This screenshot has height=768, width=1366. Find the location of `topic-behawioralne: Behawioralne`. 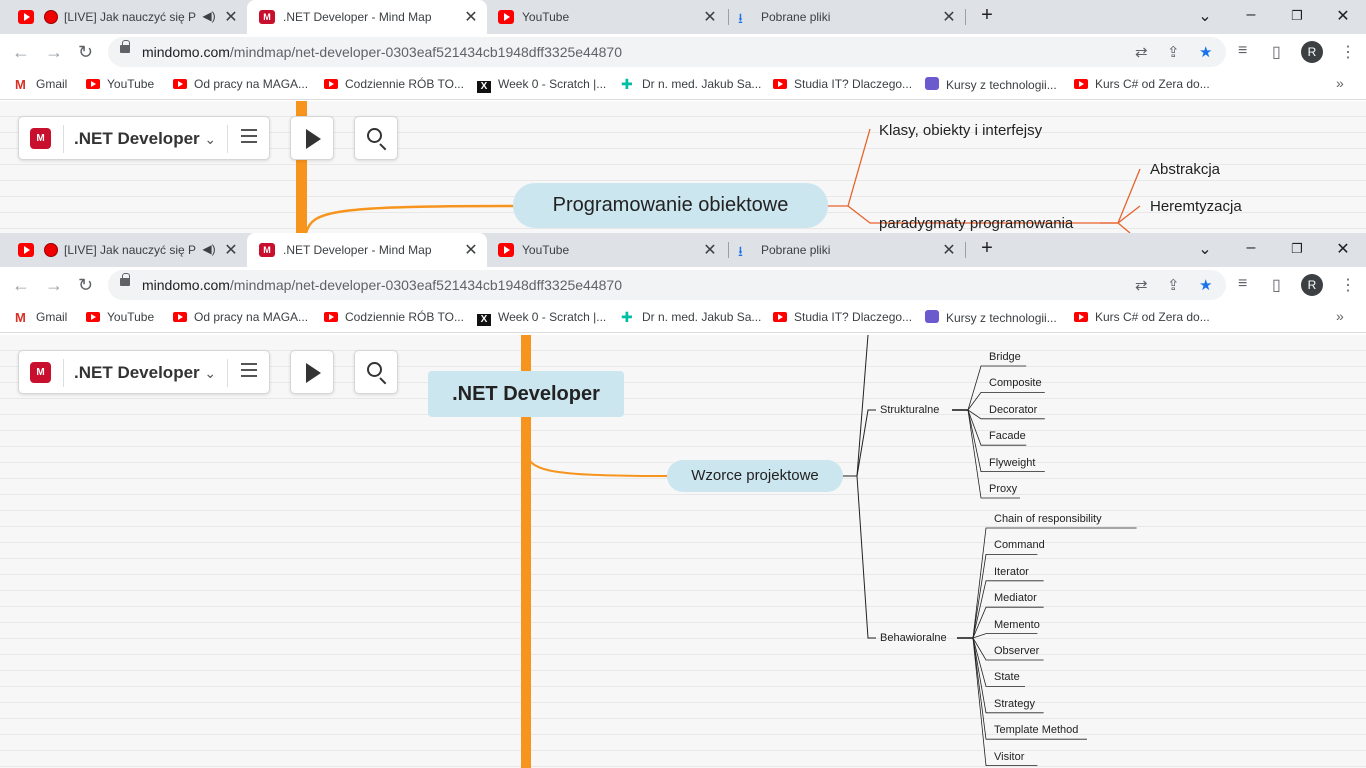

topic-behawioralne: Behawioralne is located at coordinates (913, 638).